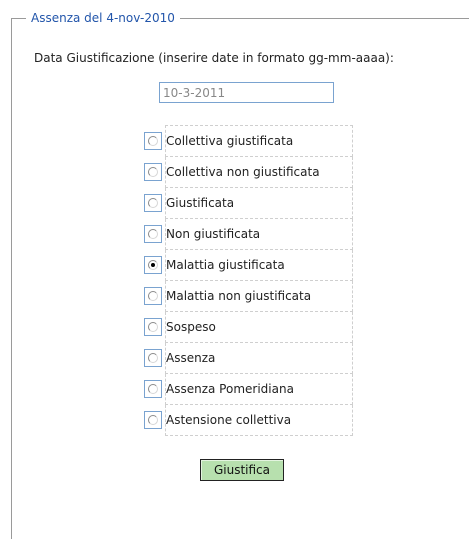 This screenshot has width=469, height=539. Describe the element at coordinates (242, 470) in the screenshot. I see `giustifica-button: Giustifica` at that location.